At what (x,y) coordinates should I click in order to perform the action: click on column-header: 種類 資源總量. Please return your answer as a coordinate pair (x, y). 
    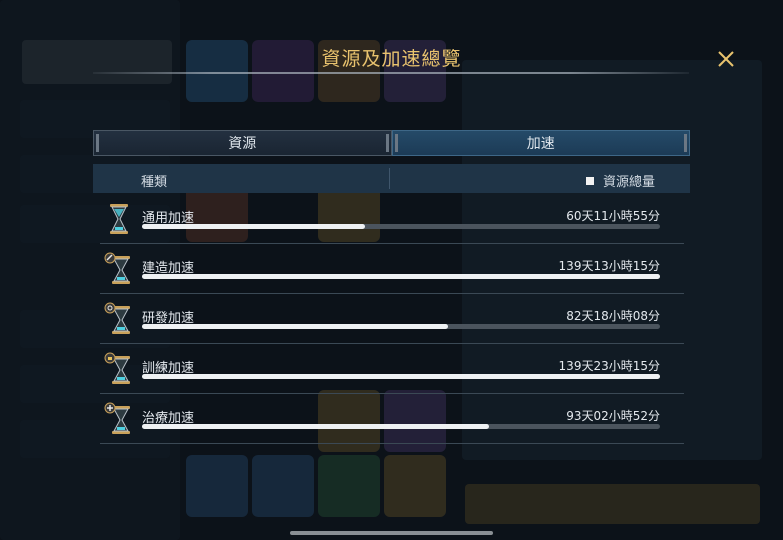
    Looking at the image, I should click on (391, 178).